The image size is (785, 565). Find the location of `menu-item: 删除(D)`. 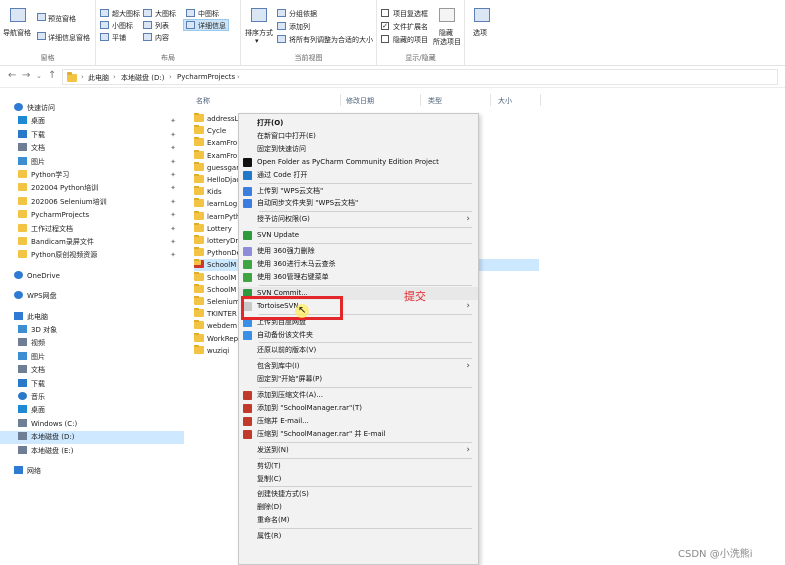

menu-item: 删除(D) is located at coordinates (358, 507).